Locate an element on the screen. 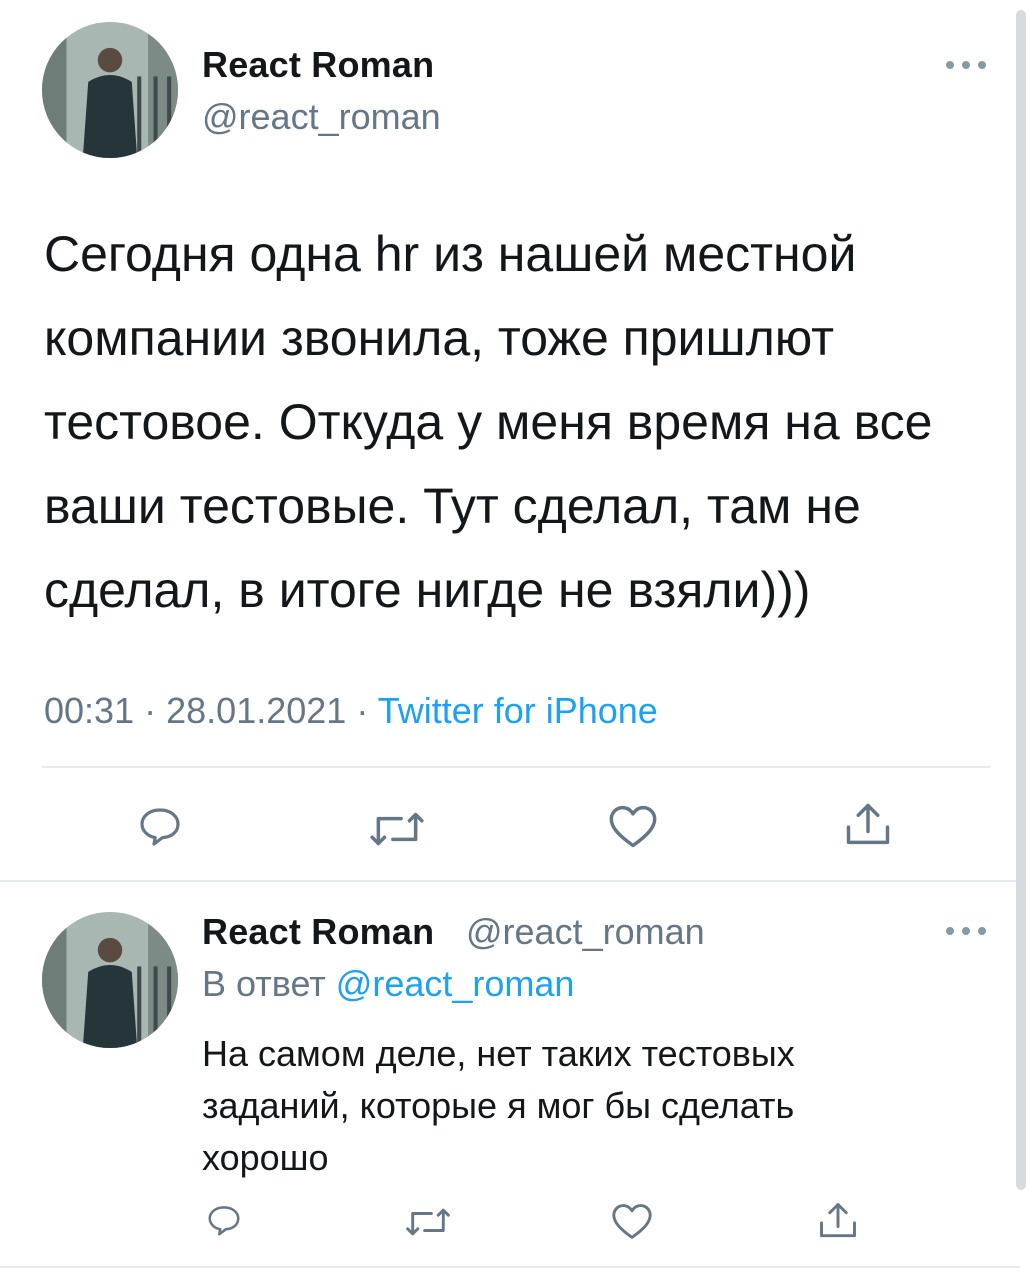  author-name: React Roman is located at coordinates (318, 65).